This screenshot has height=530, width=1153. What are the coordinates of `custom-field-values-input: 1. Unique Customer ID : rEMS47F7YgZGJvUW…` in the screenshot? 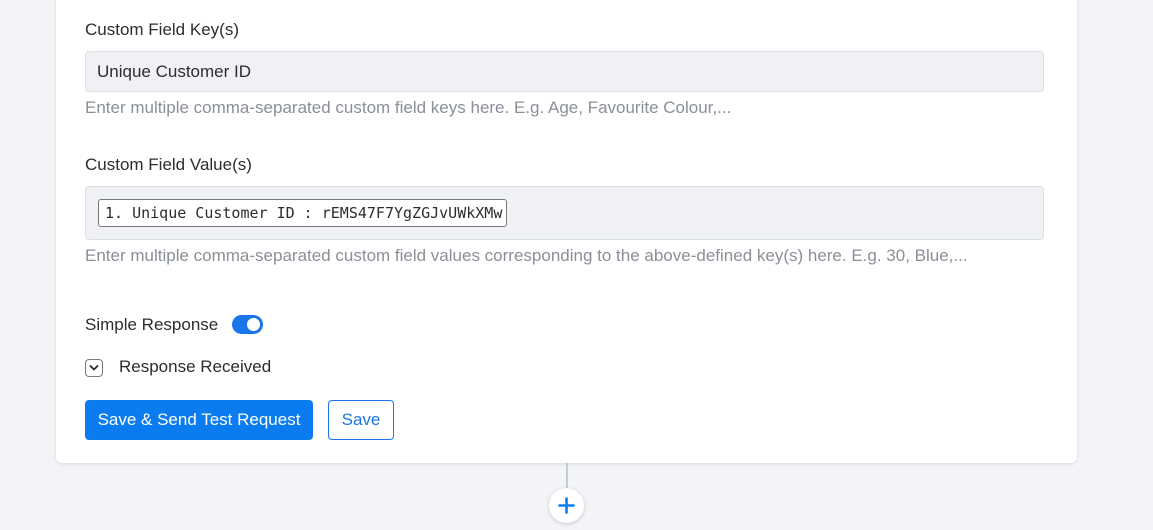 It's located at (564, 213).